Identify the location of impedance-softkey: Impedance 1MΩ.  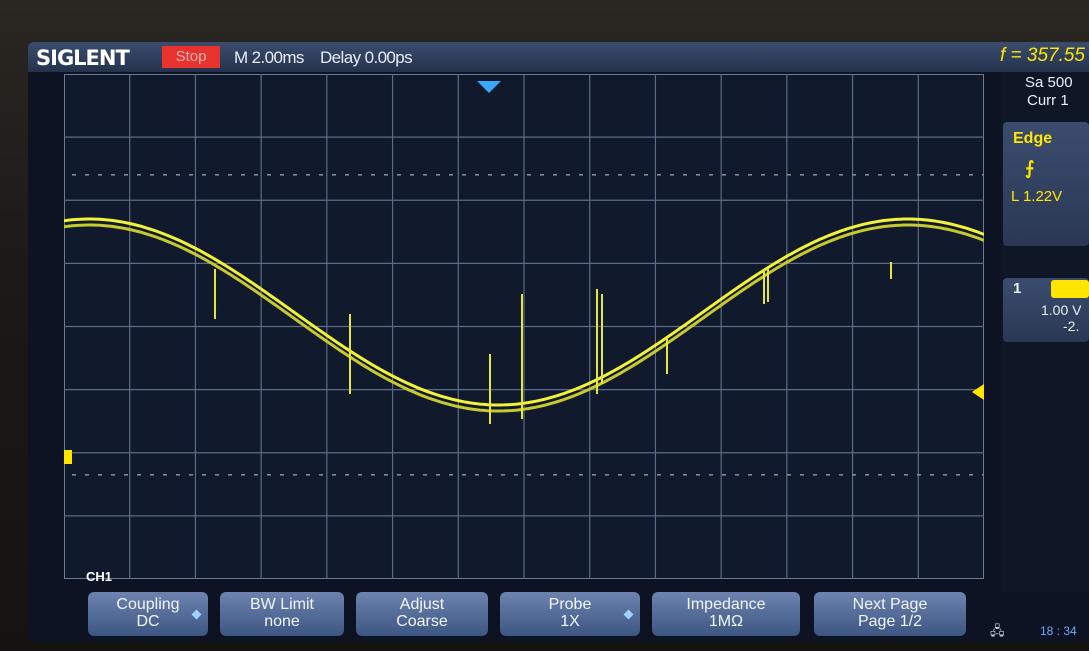
(726, 614).